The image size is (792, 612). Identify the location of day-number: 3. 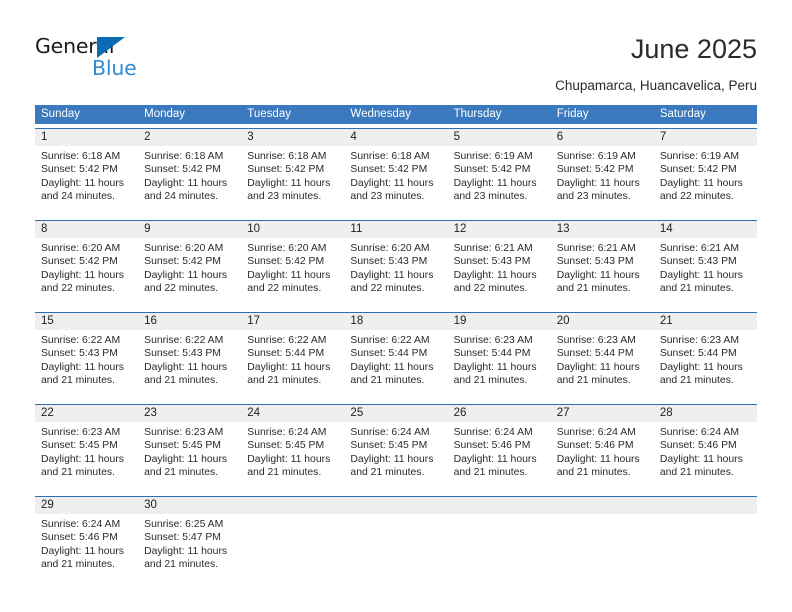
(292, 137).